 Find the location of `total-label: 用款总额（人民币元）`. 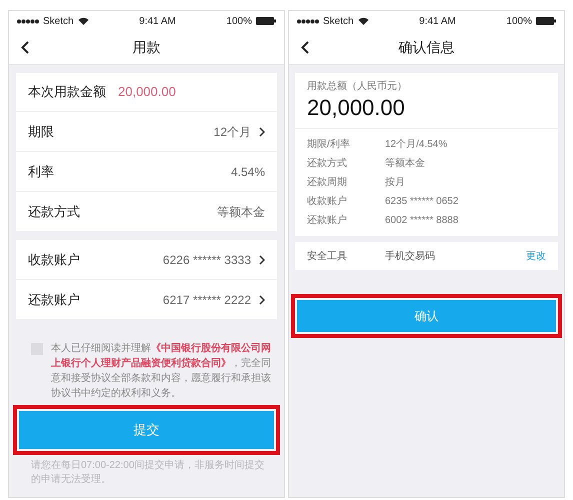

total-label: 用款总额（人民币元） is located at coordinates (357, 87).